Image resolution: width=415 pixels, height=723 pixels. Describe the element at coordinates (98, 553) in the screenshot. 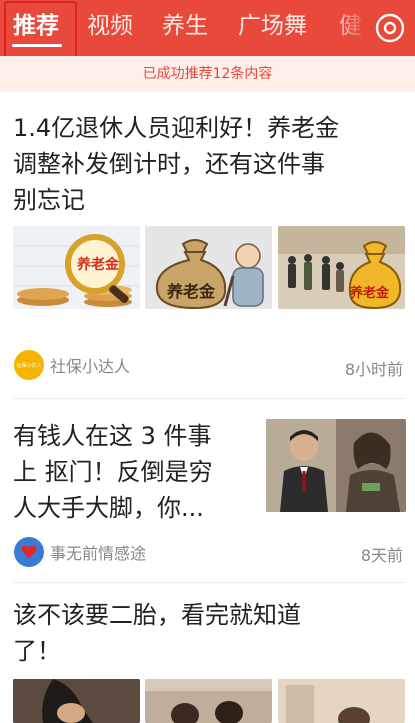

I see `source-name: 事无前情感途` at that location.